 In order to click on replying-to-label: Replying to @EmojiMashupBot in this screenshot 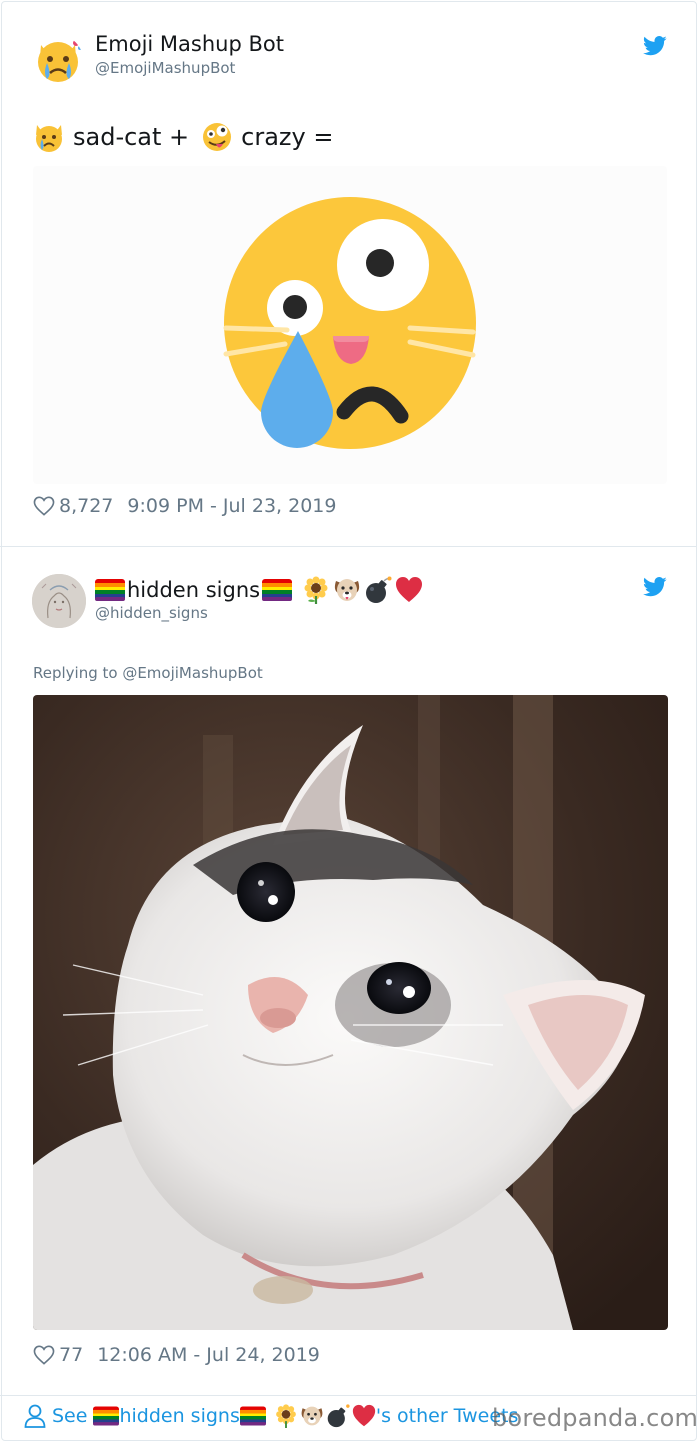, I will do `click(148, 673)`.